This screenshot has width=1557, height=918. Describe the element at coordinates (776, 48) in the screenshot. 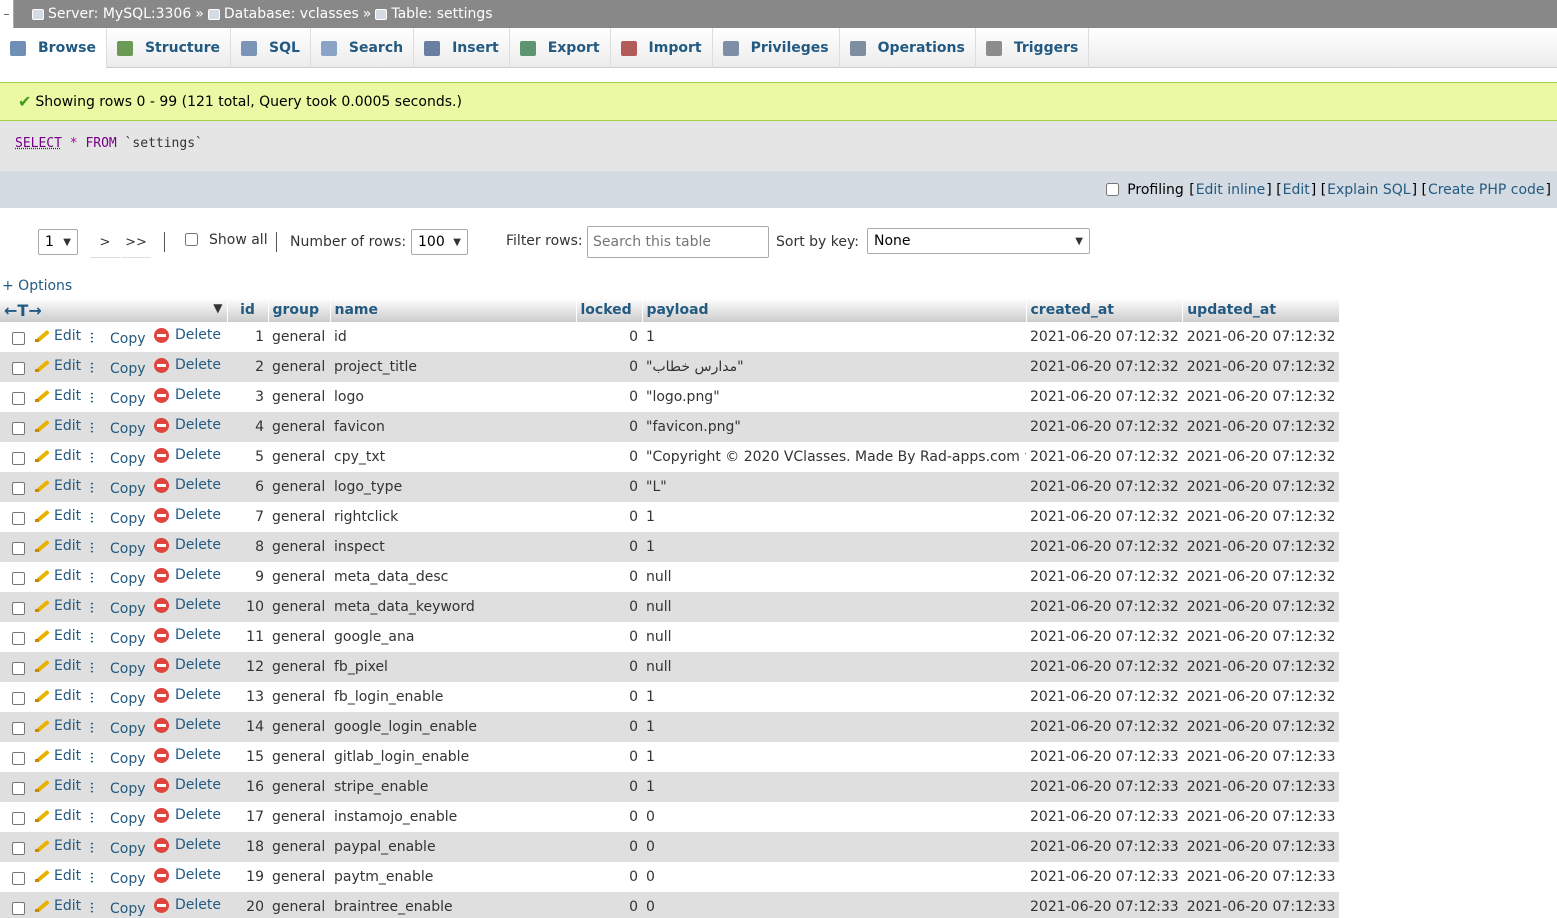

I see `tab-privileges: Privileges` at that location.